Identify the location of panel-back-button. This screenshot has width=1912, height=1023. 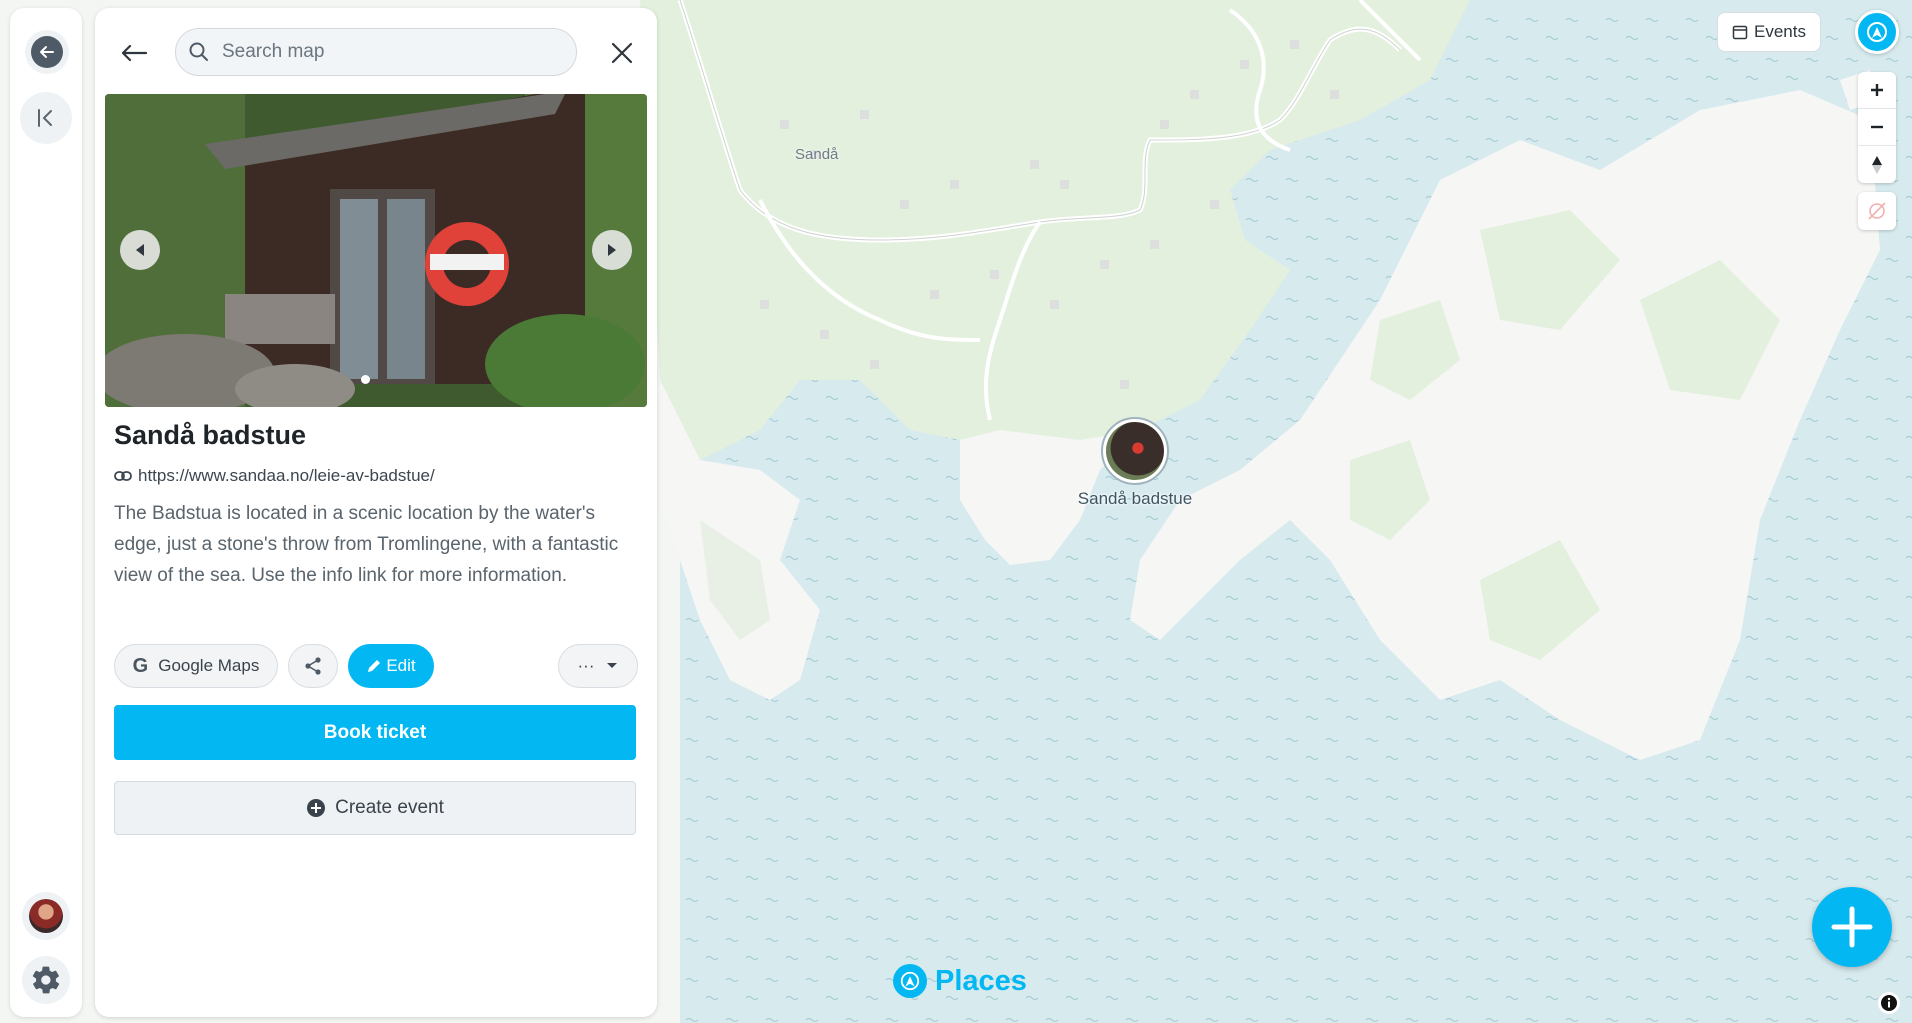
(134, 53).